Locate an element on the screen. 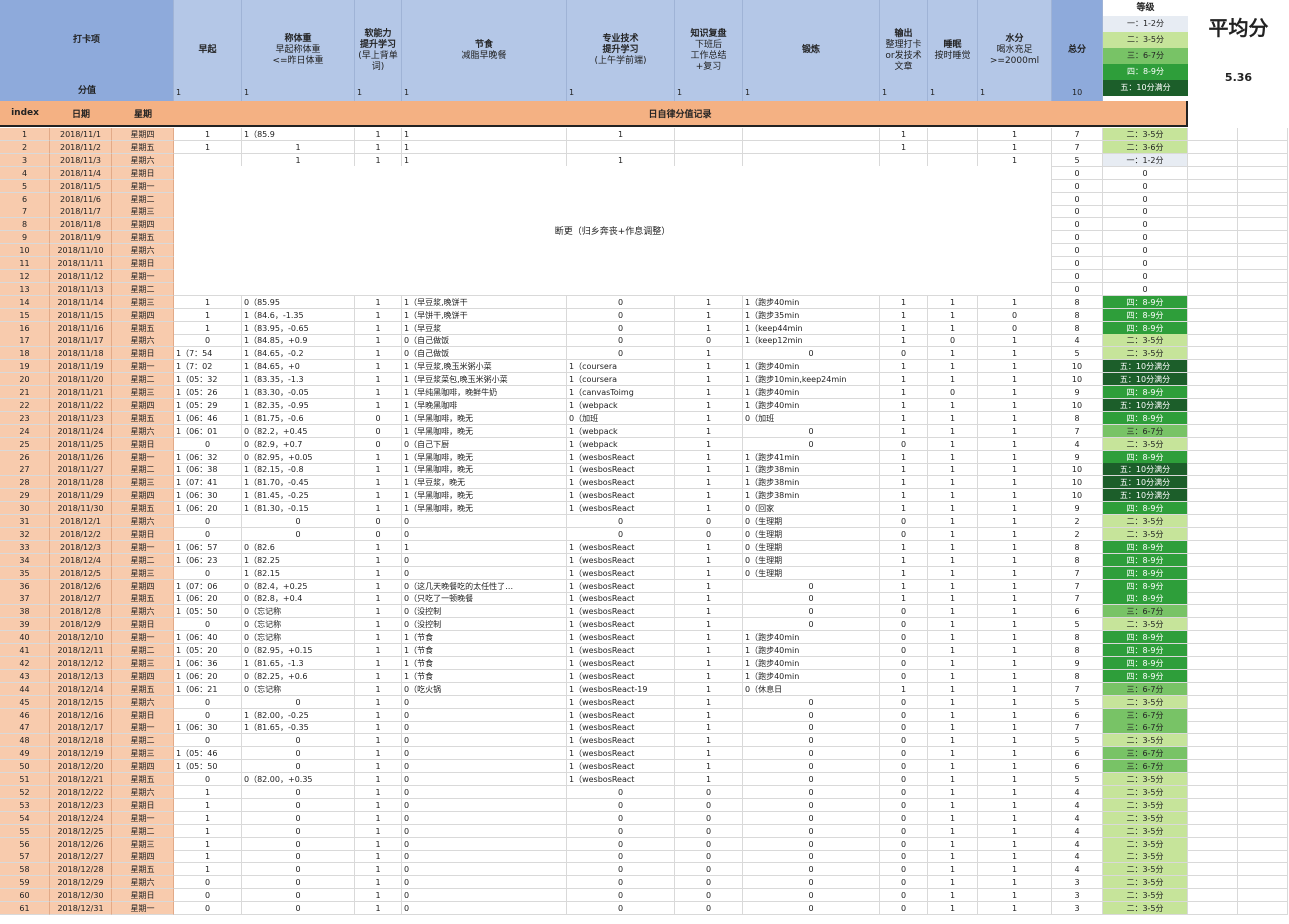 This screenshot has height=924, width=1289. row-date: 2018/12/15 is located at coordinates (81, 702).